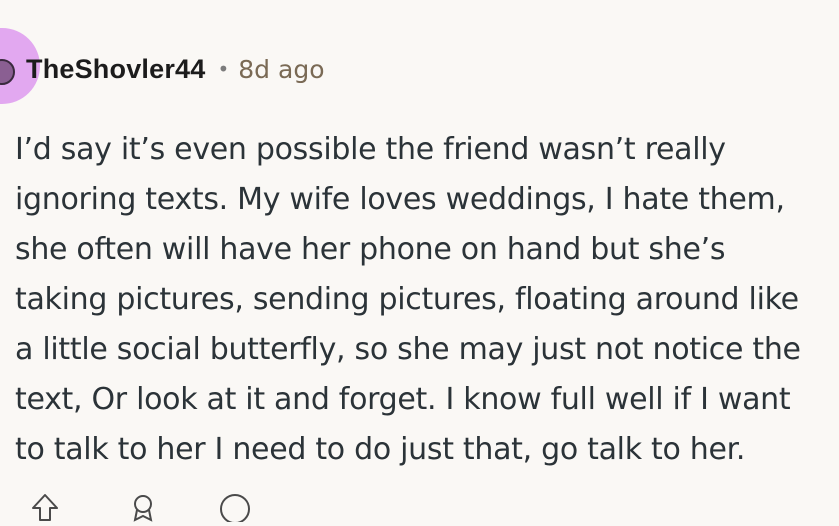 The width and height of the screenshot is (839, 526). Describe the element at coordinates (143, 509) in the screenshot. I see `award-icon` at that location.